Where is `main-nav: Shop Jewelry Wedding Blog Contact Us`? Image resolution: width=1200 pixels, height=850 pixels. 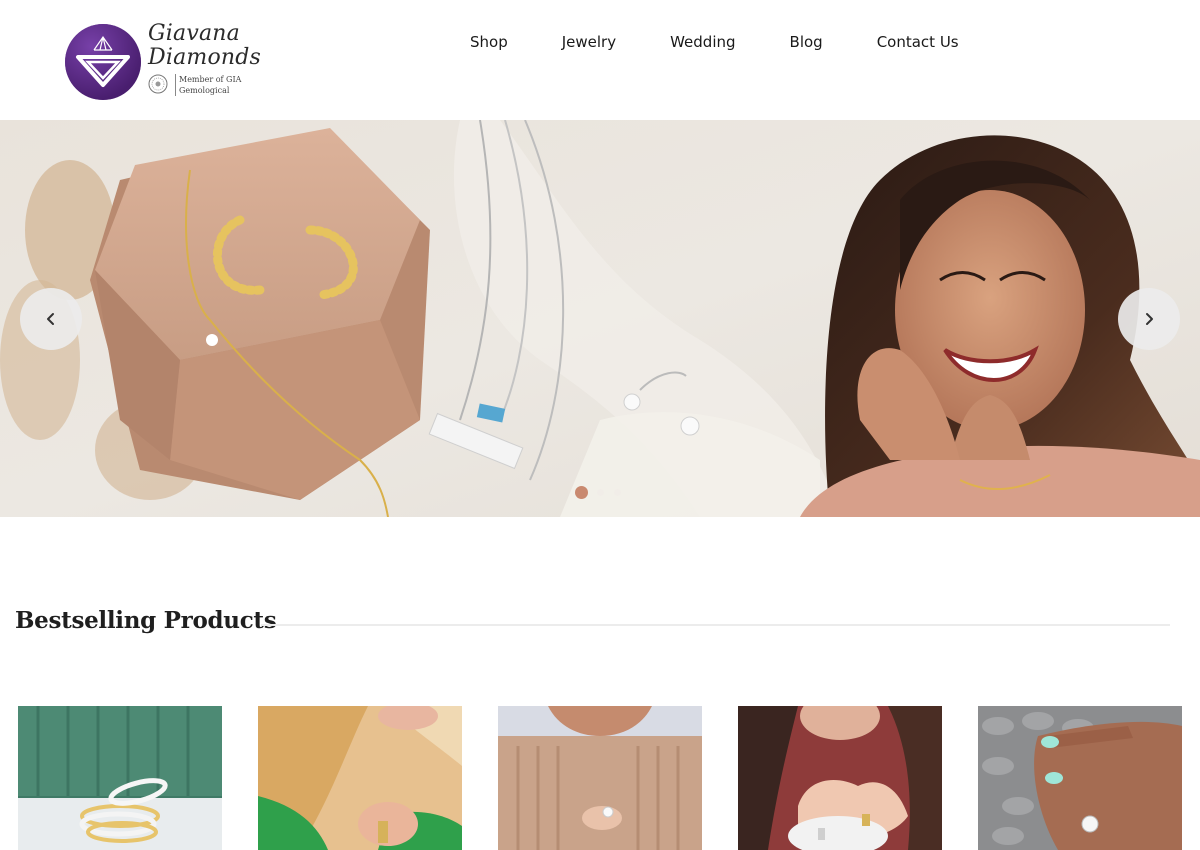 main-nav: Shop Jewelry Wedding Blog Contact Us is located at coordinates (714, 42).